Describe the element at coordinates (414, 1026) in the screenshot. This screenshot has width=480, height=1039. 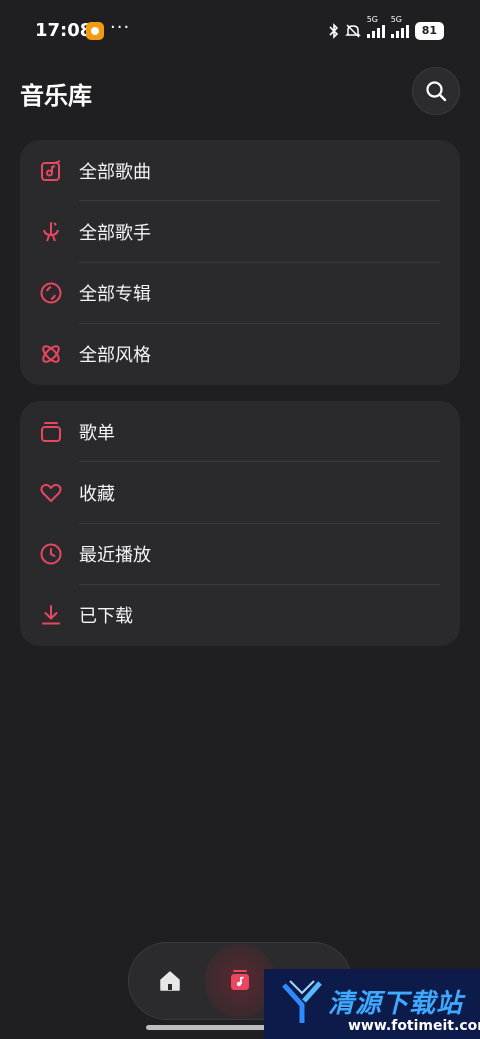
I see `watermark-url: www.fotimeit.com` at that location.